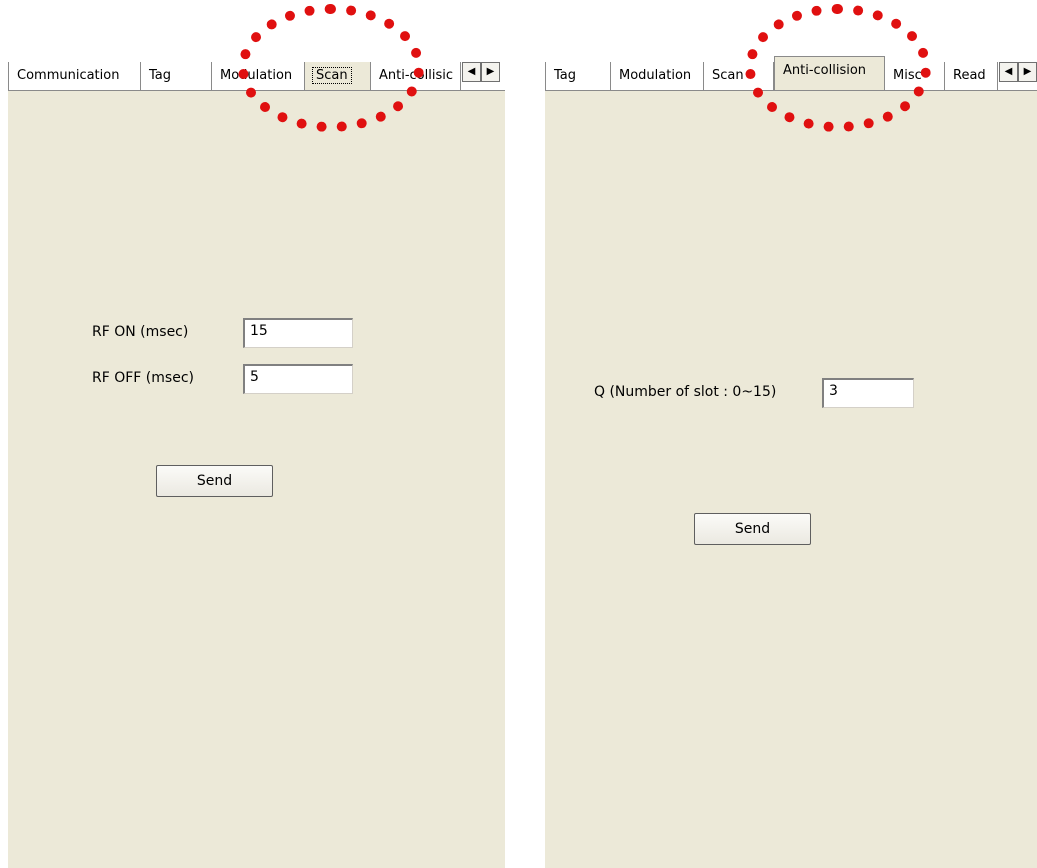  Describe the element at coordinates (298, 333) in the screenshot. I see `rf-on-input: 15` at that location.